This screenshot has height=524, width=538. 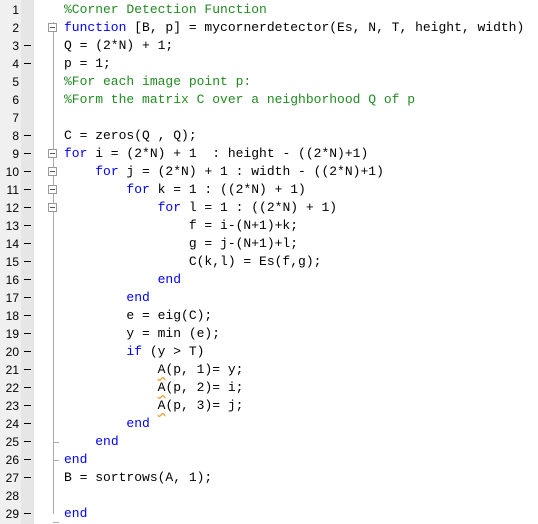 What do you see at coordinates (12, 442) in the screenshot?
I see `line-number: 25` at bounding box center [12, 442].